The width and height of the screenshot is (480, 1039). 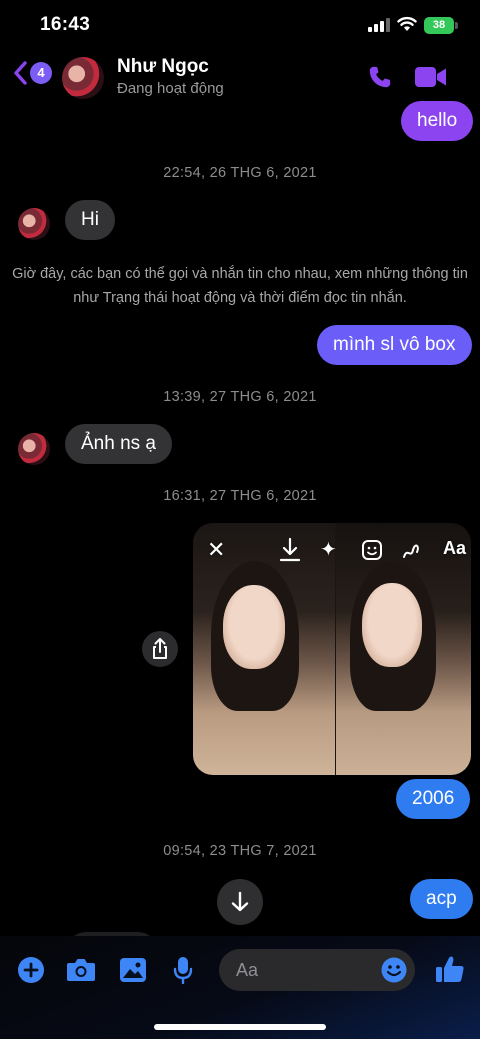 What do you see at coordinates (20, 73) in the screenshot?
I see `back-chevron-icon` at bounding box center [20, 73].